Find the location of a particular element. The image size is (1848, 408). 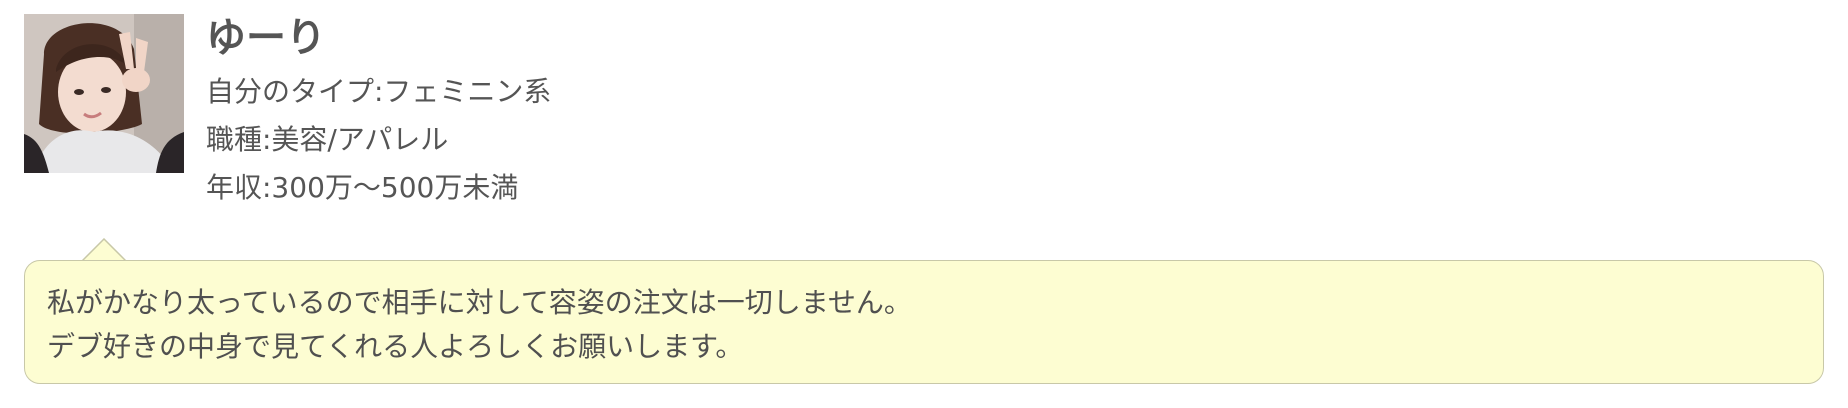

attribute-income: 年収:300万〜500万未満 is located at coordinates (362, 187).